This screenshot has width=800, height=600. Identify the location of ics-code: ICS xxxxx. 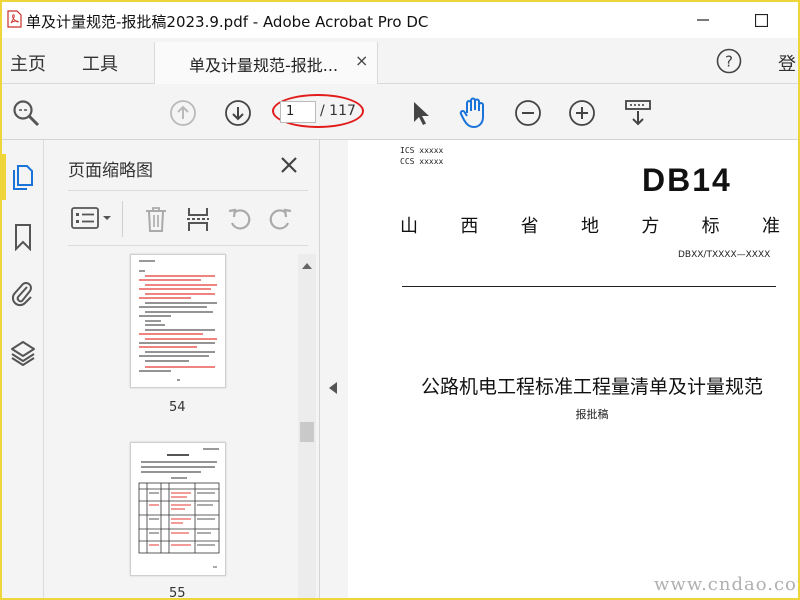
(422, 150).